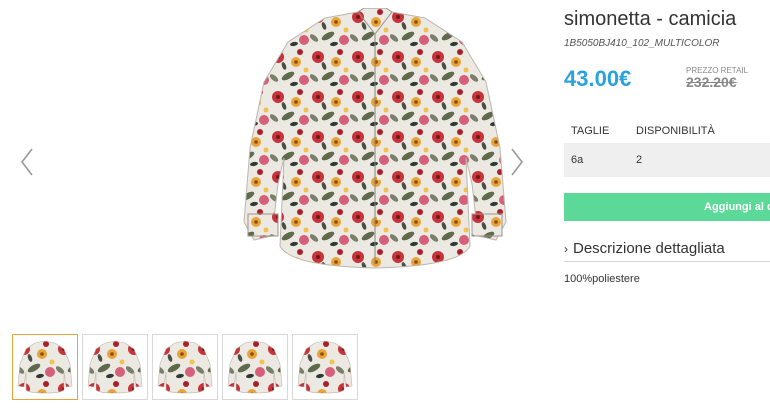  I want to click on product-title: simonetta - camicia, so click(650, 19).